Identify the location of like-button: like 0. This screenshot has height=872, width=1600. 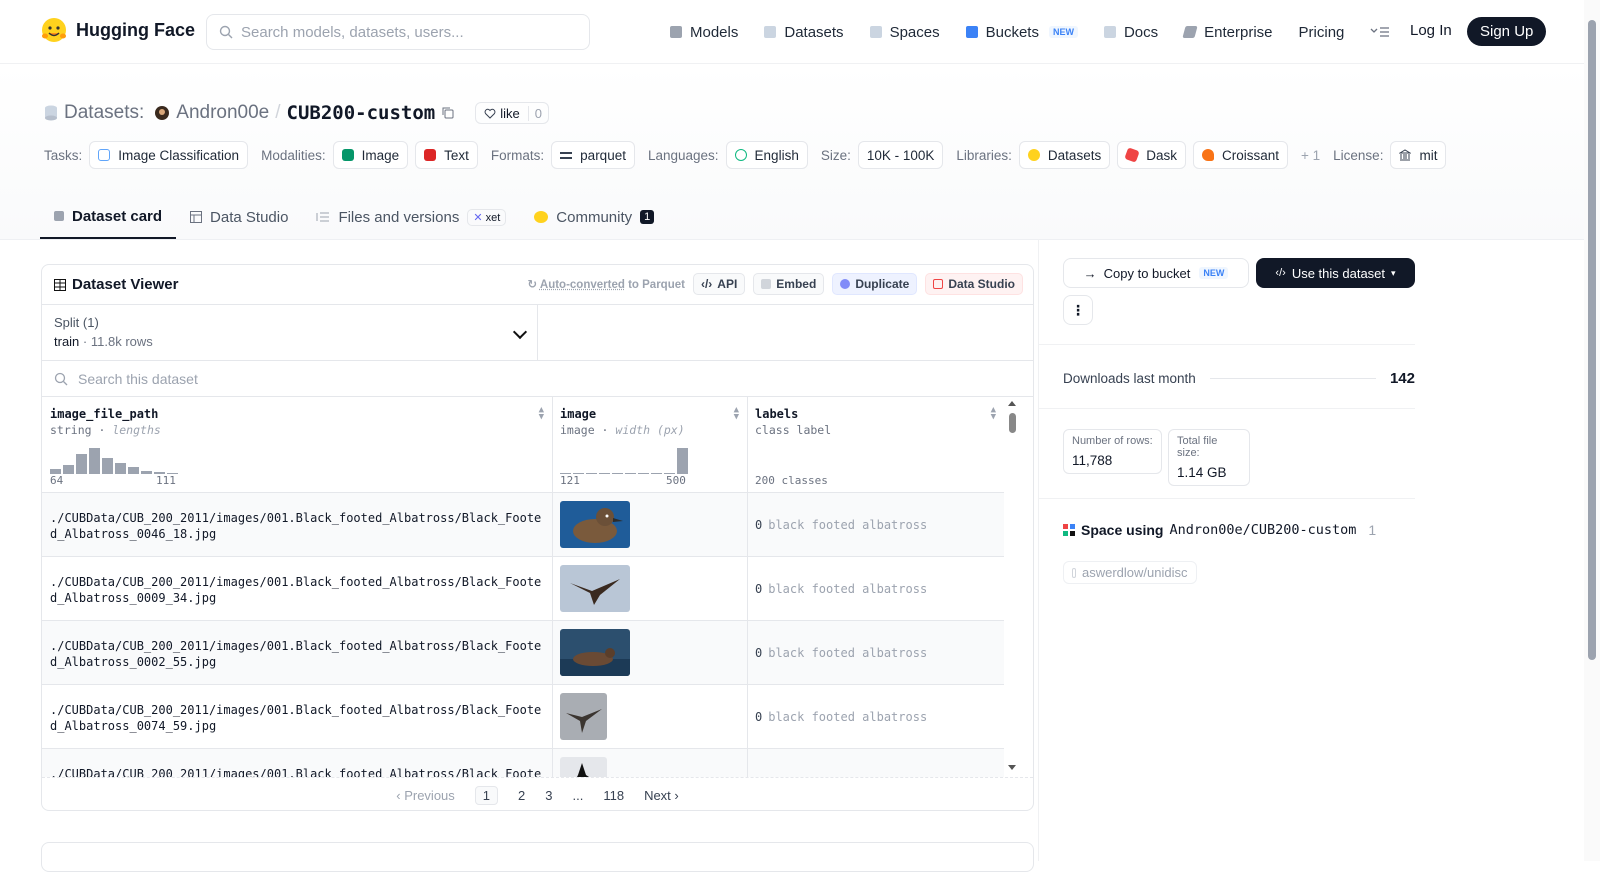
(512, 113).